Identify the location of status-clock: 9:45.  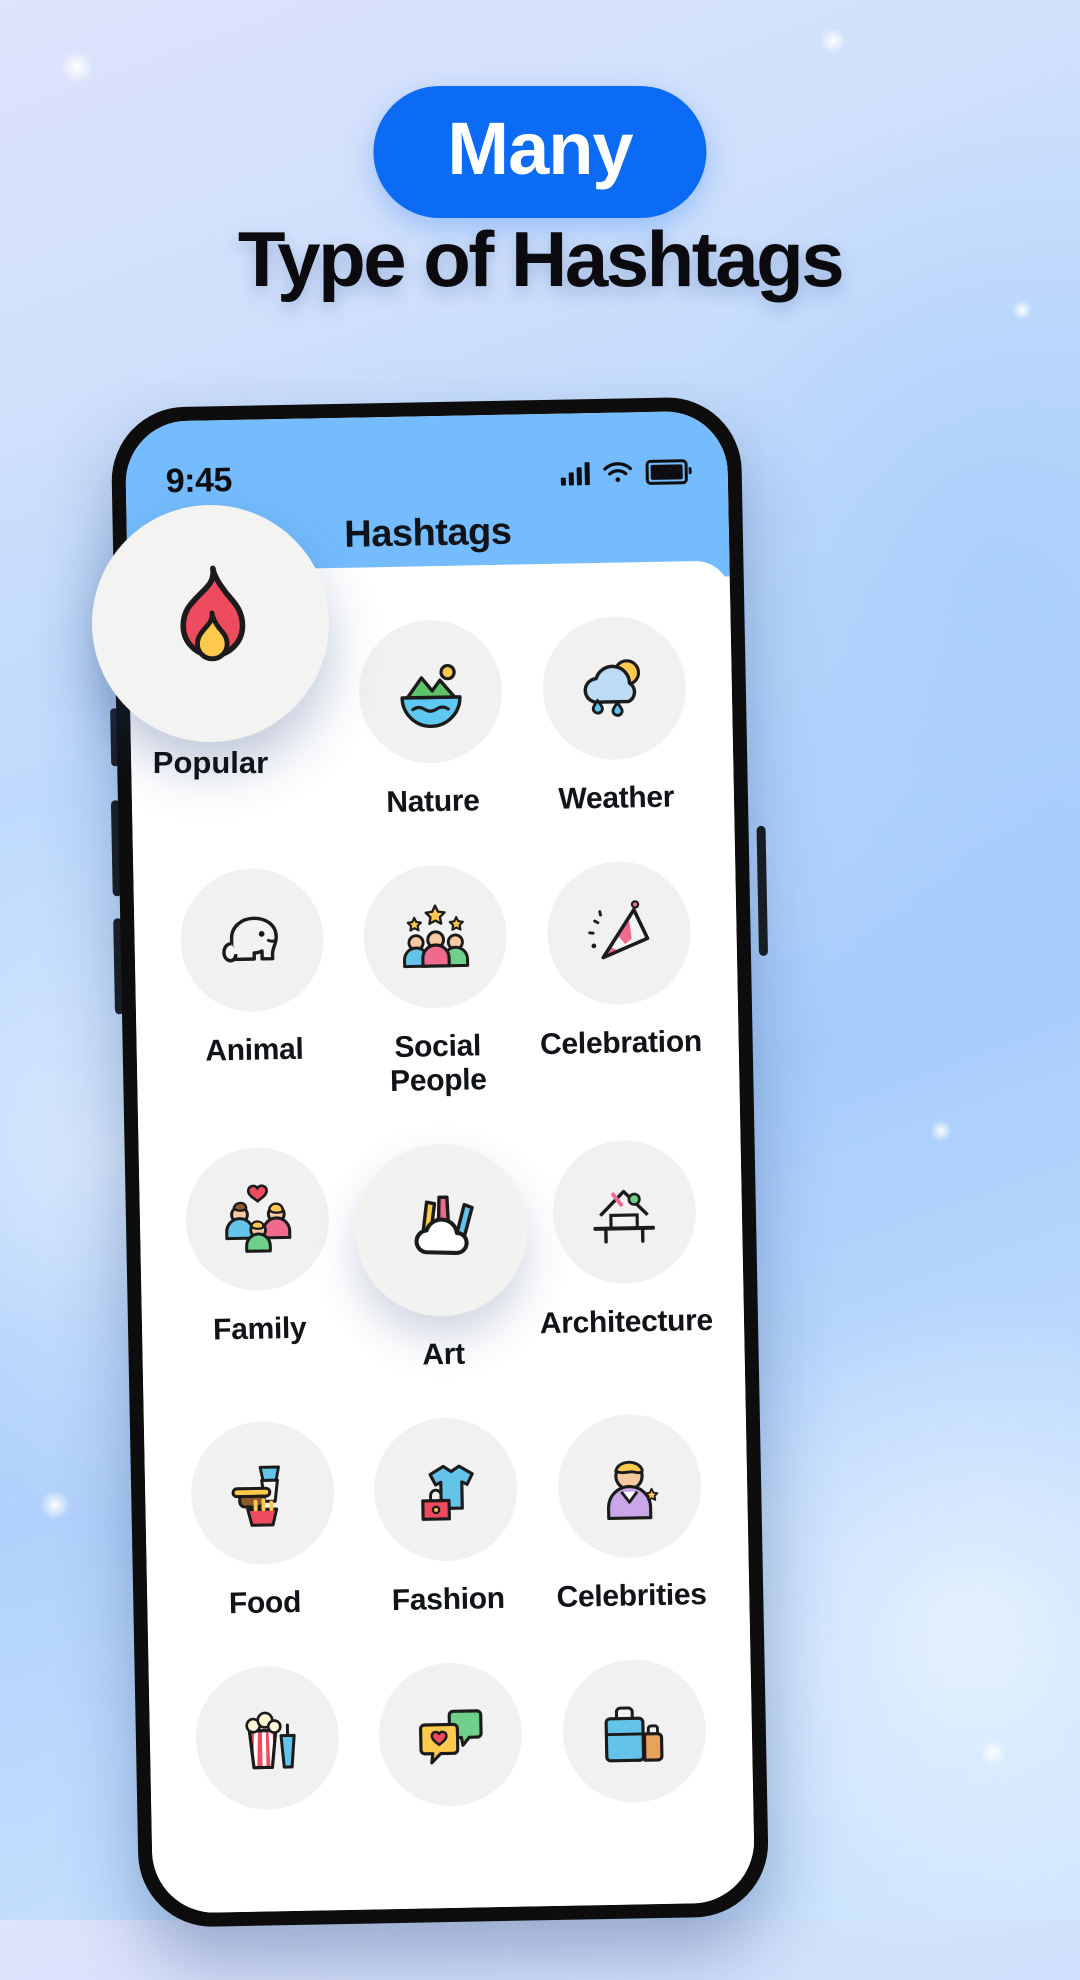
(199, 480).